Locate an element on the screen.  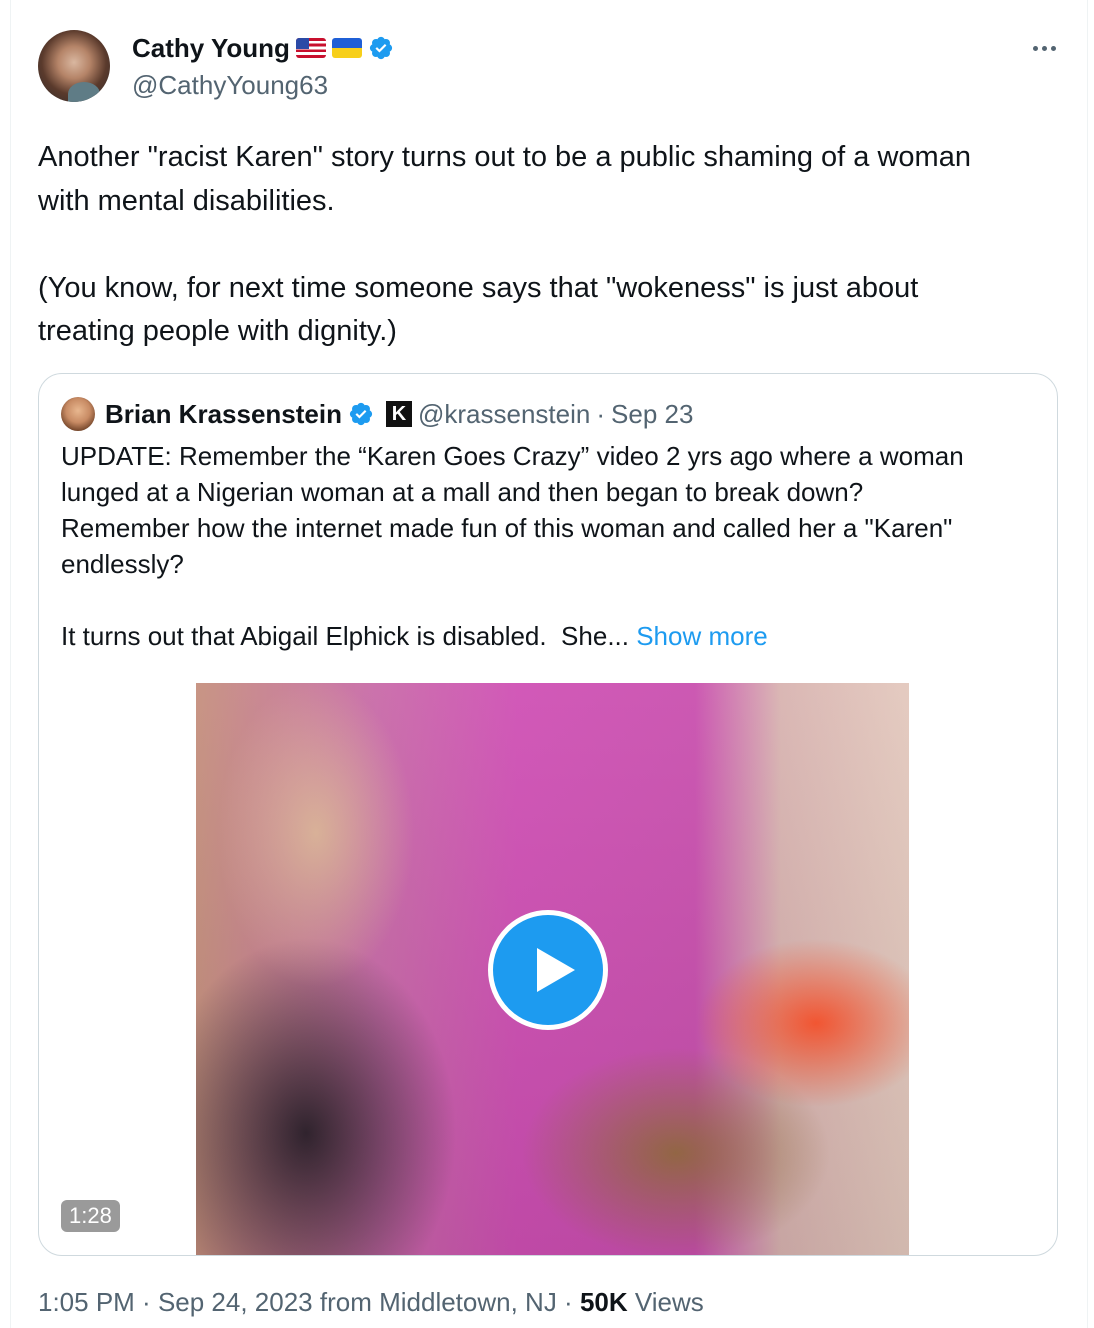
quoted-author-handle: @krassenstein is located at coordinates (504, 414).